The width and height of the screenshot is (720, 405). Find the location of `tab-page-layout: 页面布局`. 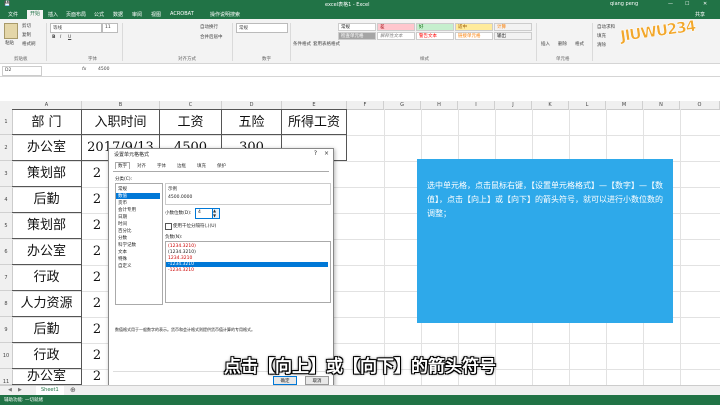

tab-page-layout: 页面布局 is located at coordinates (76, 14).